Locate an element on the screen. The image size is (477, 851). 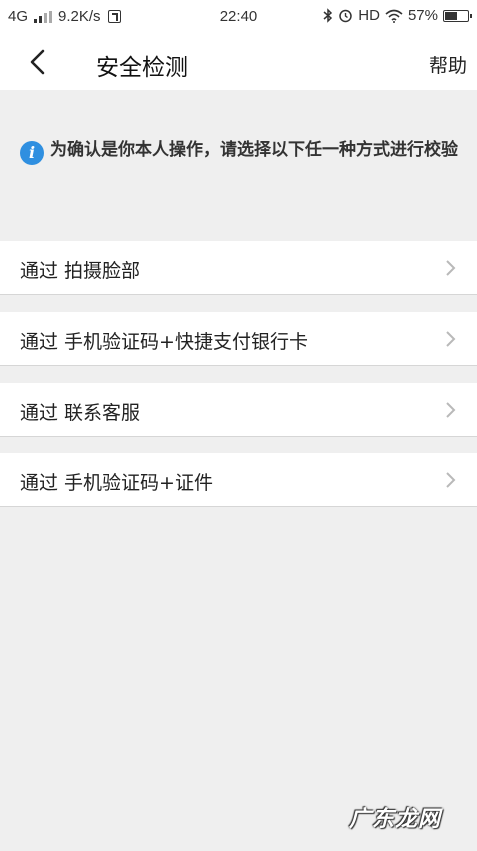
option-label: 通过 拍摄脸部 is located at coordinates (80, 271).